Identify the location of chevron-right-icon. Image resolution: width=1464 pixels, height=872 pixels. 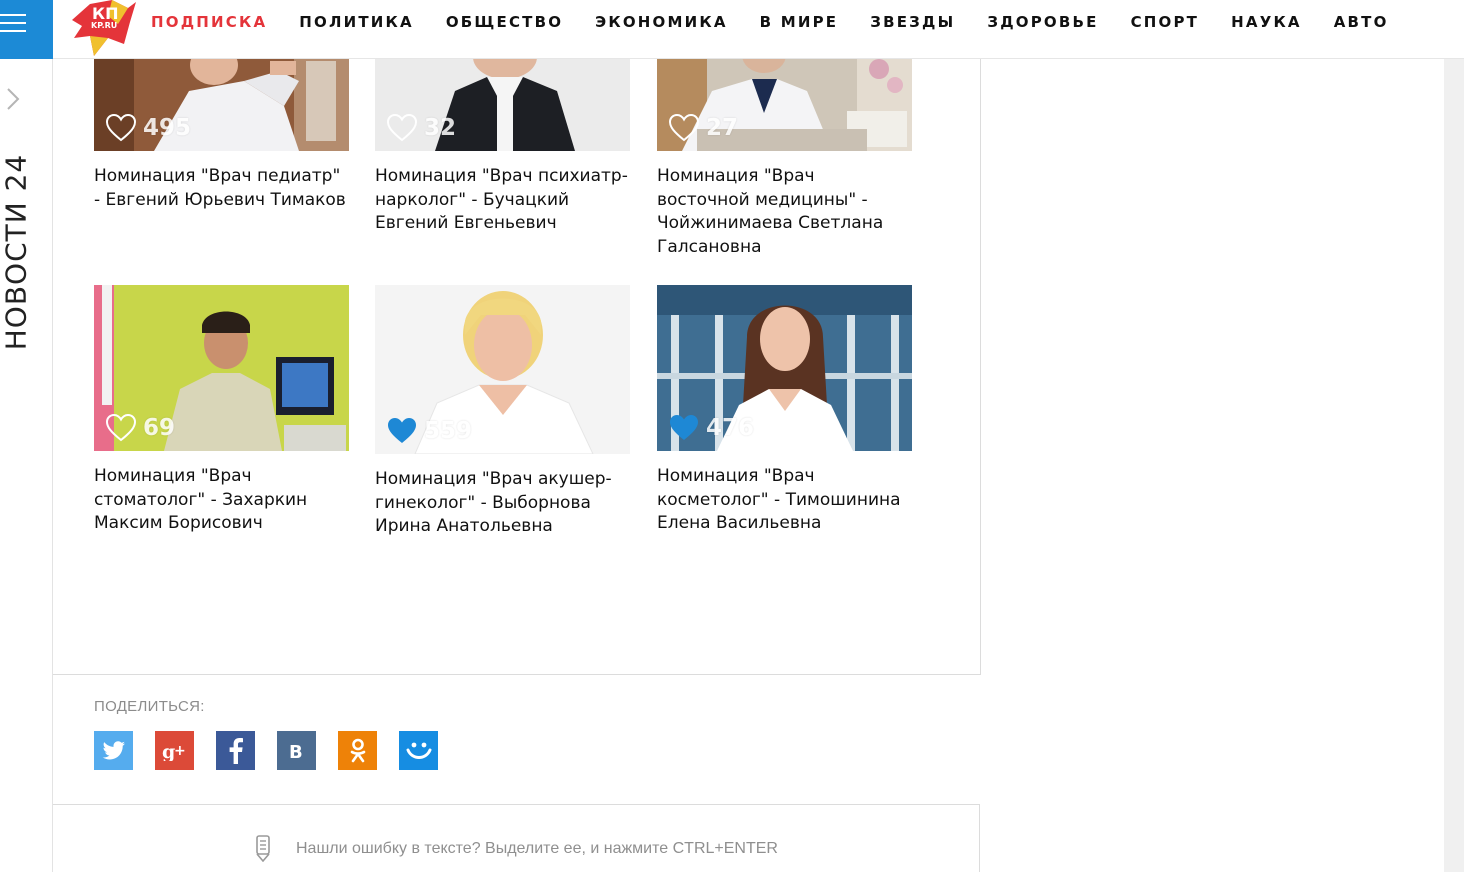
(13, 99).